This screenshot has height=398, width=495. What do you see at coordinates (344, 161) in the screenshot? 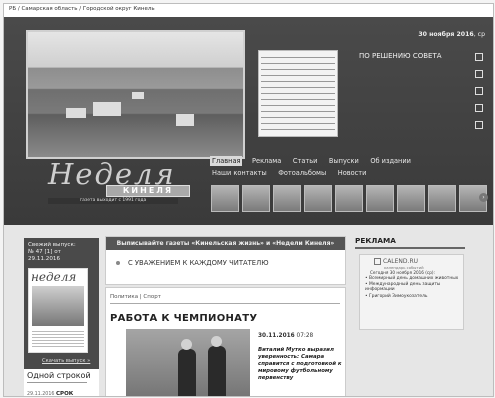
I see `nav-issues: Выпуски` at bounding box center [344, 161].